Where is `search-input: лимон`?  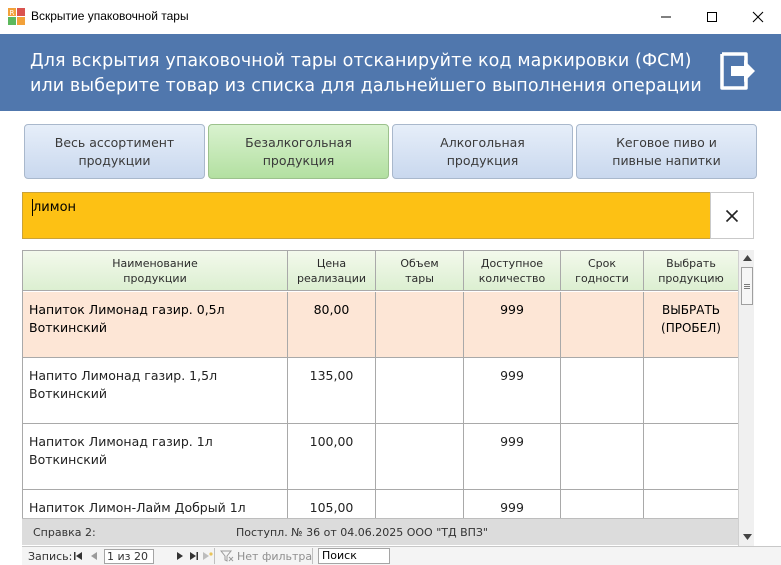
search-input: лимон is located at coordinates (366, 215).